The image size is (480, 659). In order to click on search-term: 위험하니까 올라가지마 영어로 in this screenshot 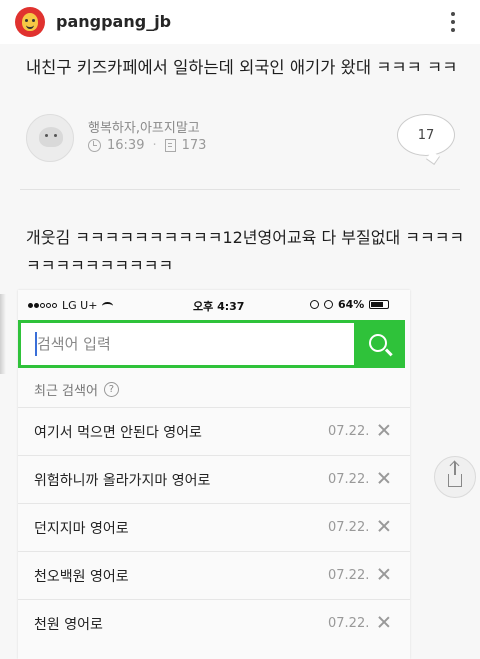, I will do `click(122, 480)`.